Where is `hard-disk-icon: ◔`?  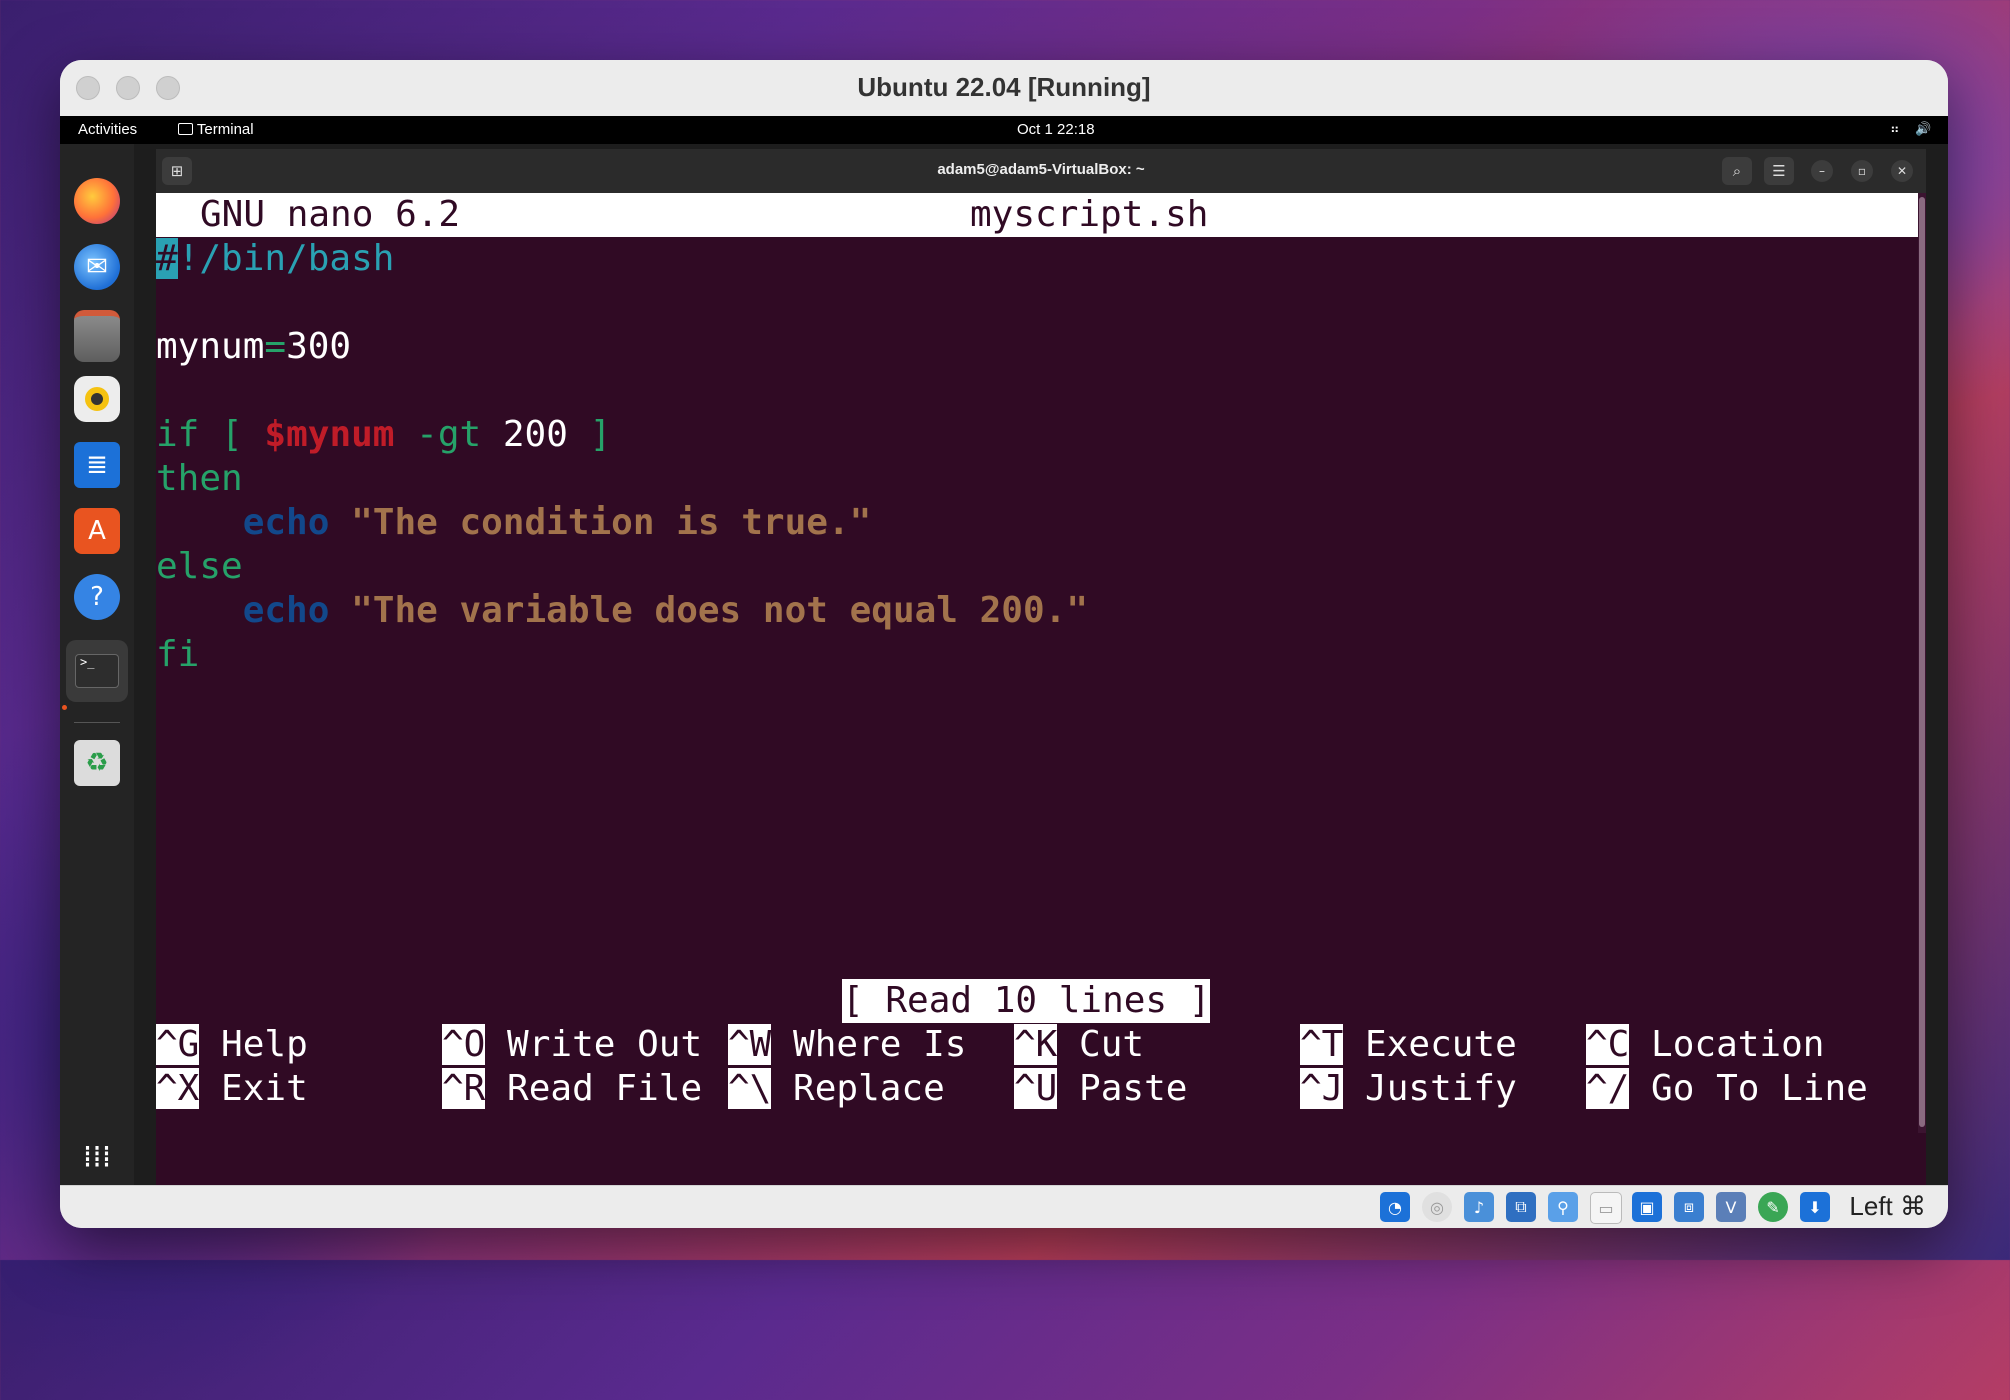 hard-disk-icon: ◔ is located at coordinates (1395, 1207).